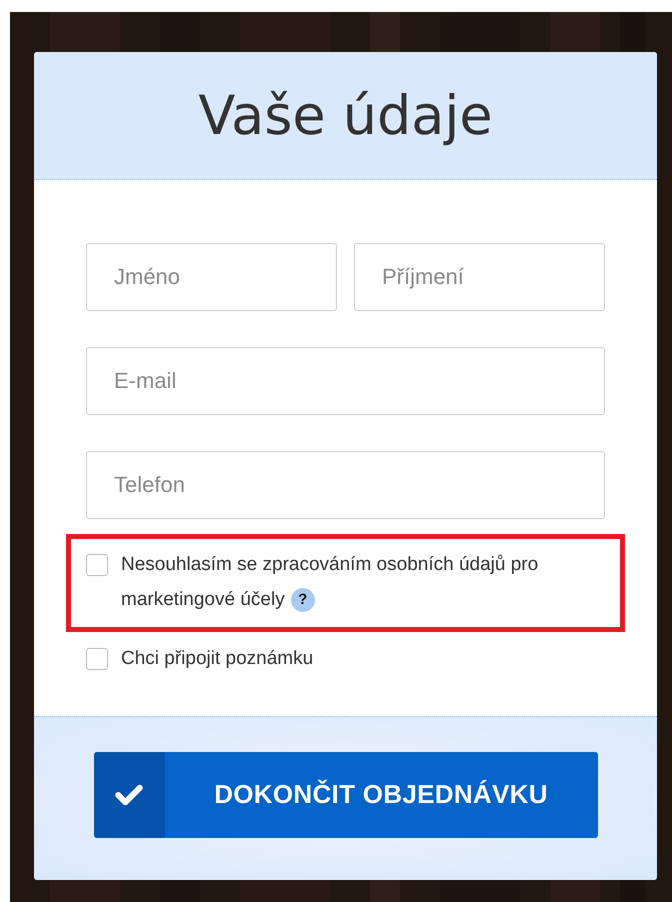 The image size is (672, 902). Describe the element at coordinates (330, 583) in the screenshot. I see `checkbox-label: Nesouhlasím se zpracováním osobních údajů pro marketingové účely ?` at that location.